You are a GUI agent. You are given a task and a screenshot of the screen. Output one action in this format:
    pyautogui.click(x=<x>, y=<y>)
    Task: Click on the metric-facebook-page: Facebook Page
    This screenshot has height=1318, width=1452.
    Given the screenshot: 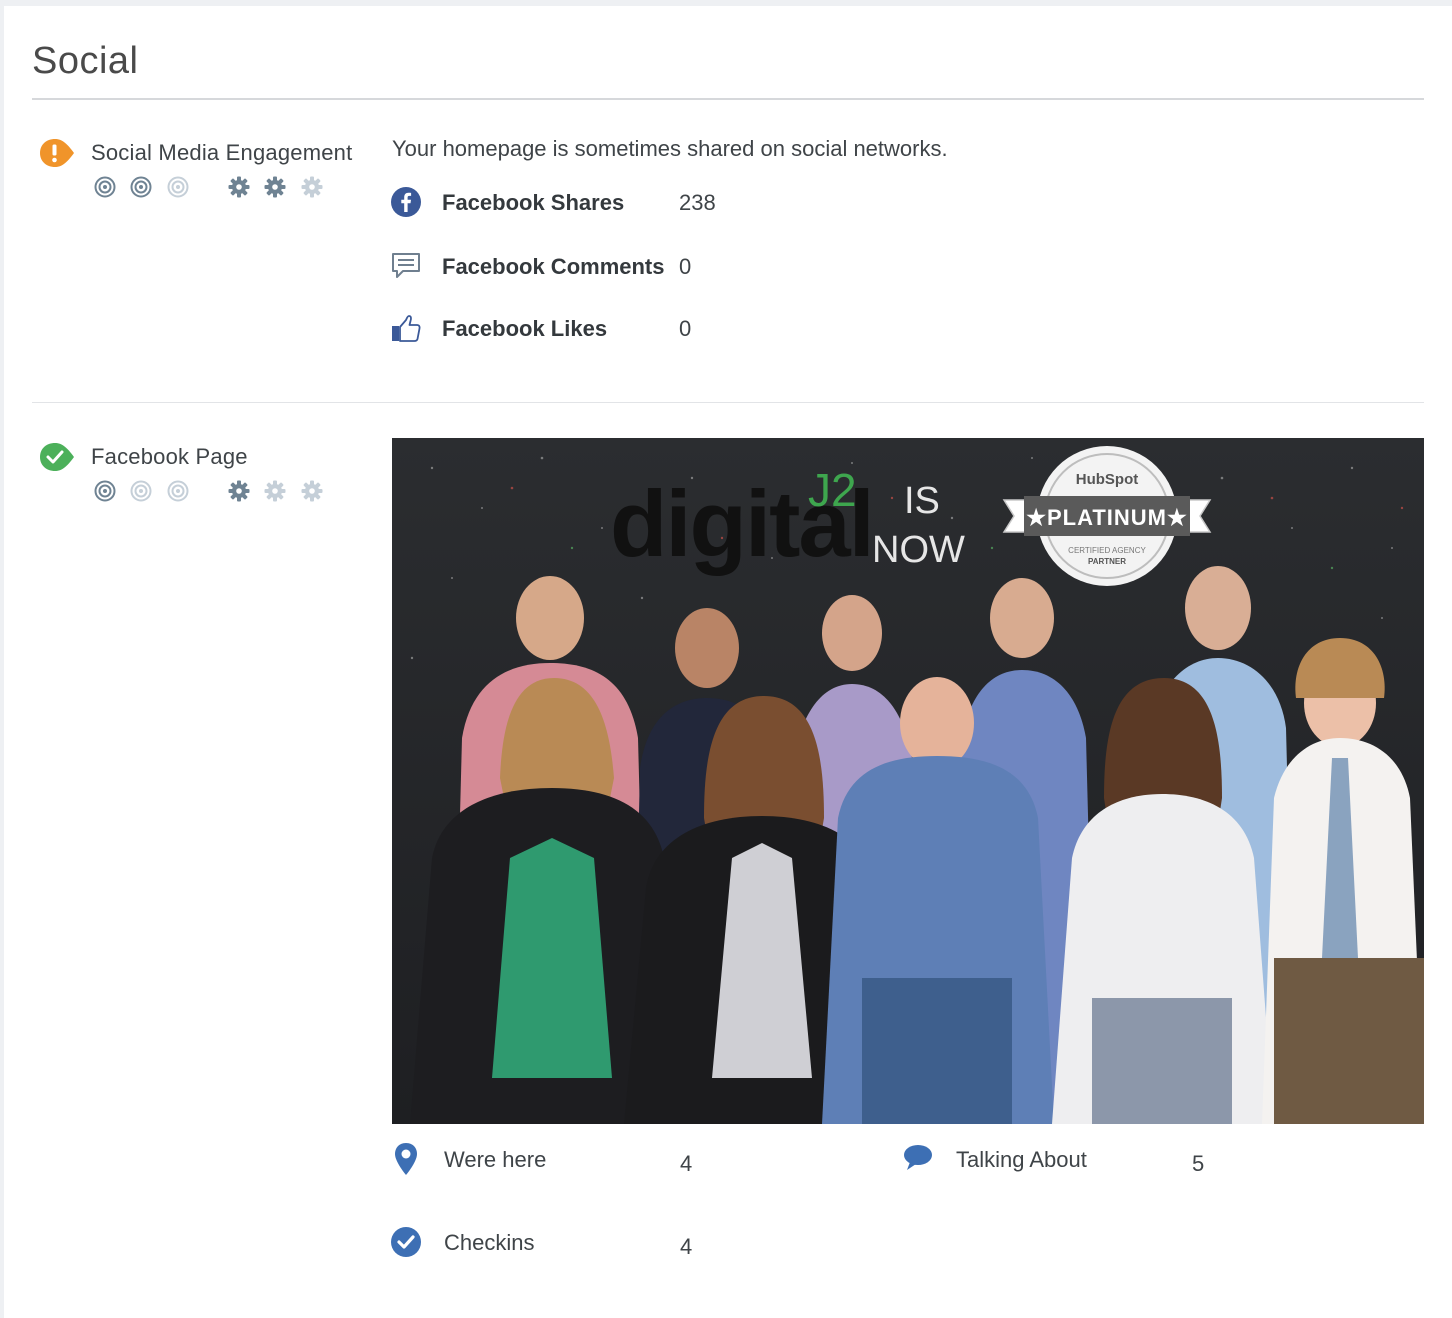 What is the action you would take?
    pyautogui.click(x=197, y=477)
    